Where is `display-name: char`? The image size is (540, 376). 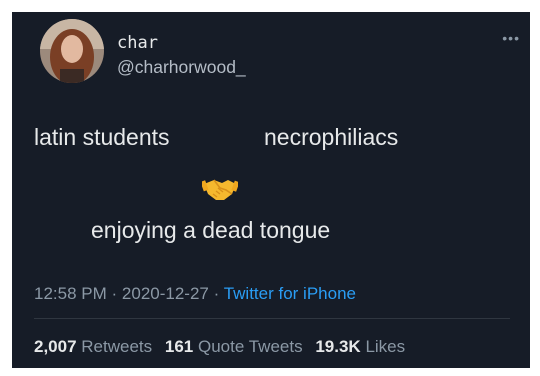
display-name: char is located at coordinates (137, 43).